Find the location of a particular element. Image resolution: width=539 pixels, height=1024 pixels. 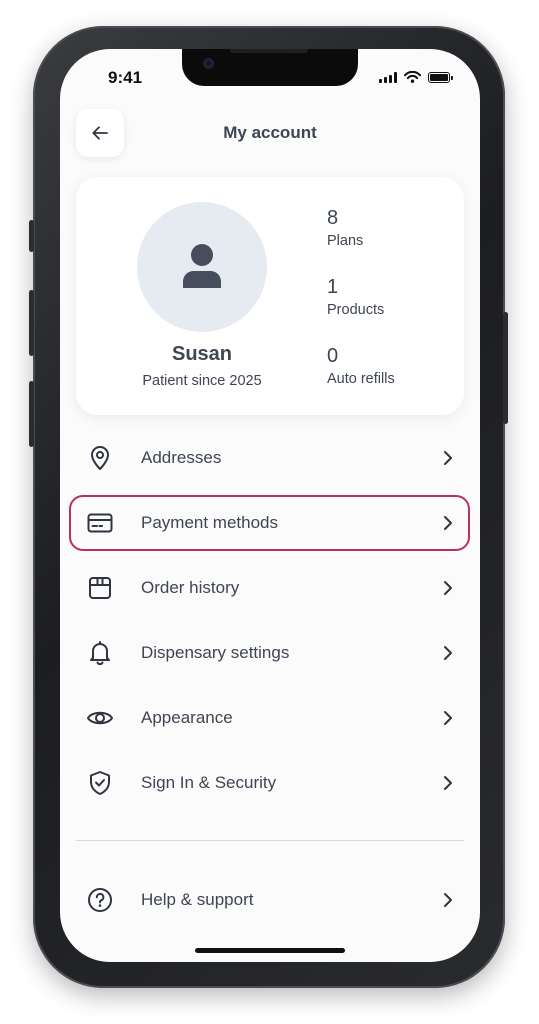

menu-item-addresses: Addresses is located at coordinates (270, 458).